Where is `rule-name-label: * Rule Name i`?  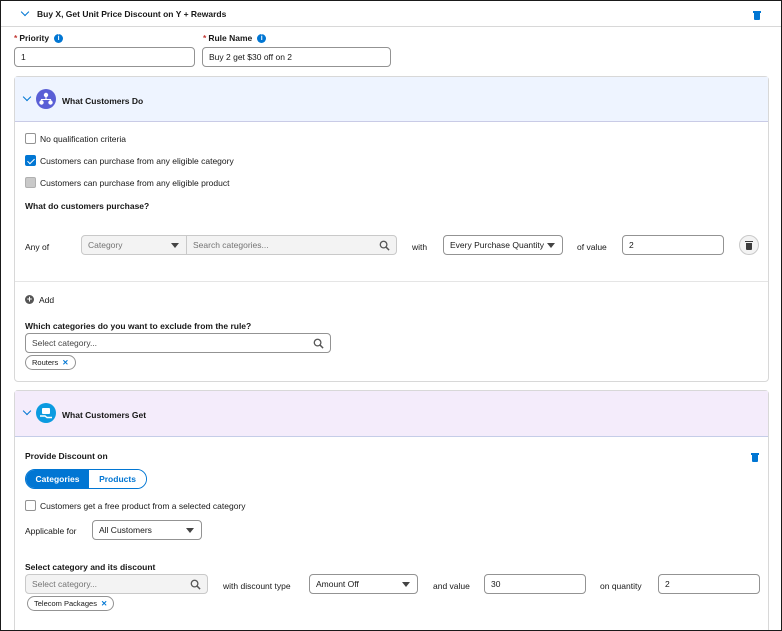
rule-name-label: * Rule Name i is located at coordinates (235, 38).